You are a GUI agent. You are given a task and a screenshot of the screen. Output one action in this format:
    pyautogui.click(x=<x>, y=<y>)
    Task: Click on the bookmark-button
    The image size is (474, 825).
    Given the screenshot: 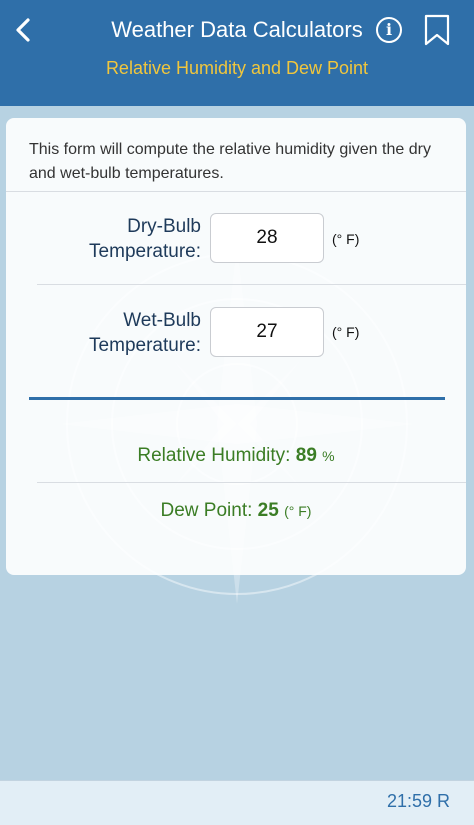 What is the action you would take?
    pyautogui.click(x=437, y=30)
    